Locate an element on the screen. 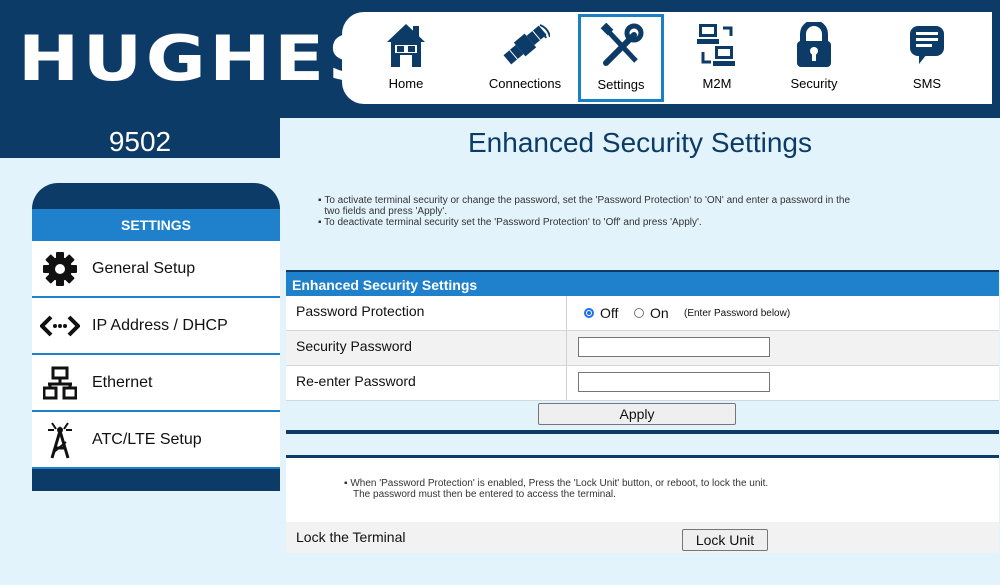 This screenshot has height=585, width=1000. antenna-tower-icon is located at coordinates (60, 440).